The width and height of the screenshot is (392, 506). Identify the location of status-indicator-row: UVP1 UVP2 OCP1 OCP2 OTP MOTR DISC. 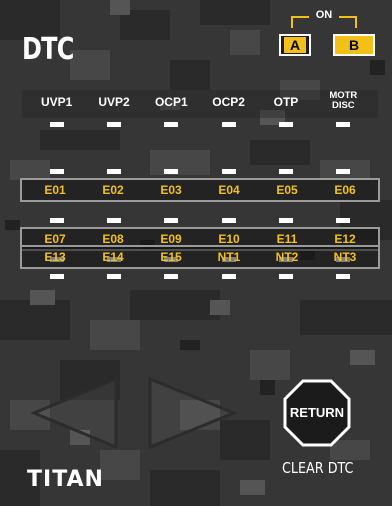
(200, 101).